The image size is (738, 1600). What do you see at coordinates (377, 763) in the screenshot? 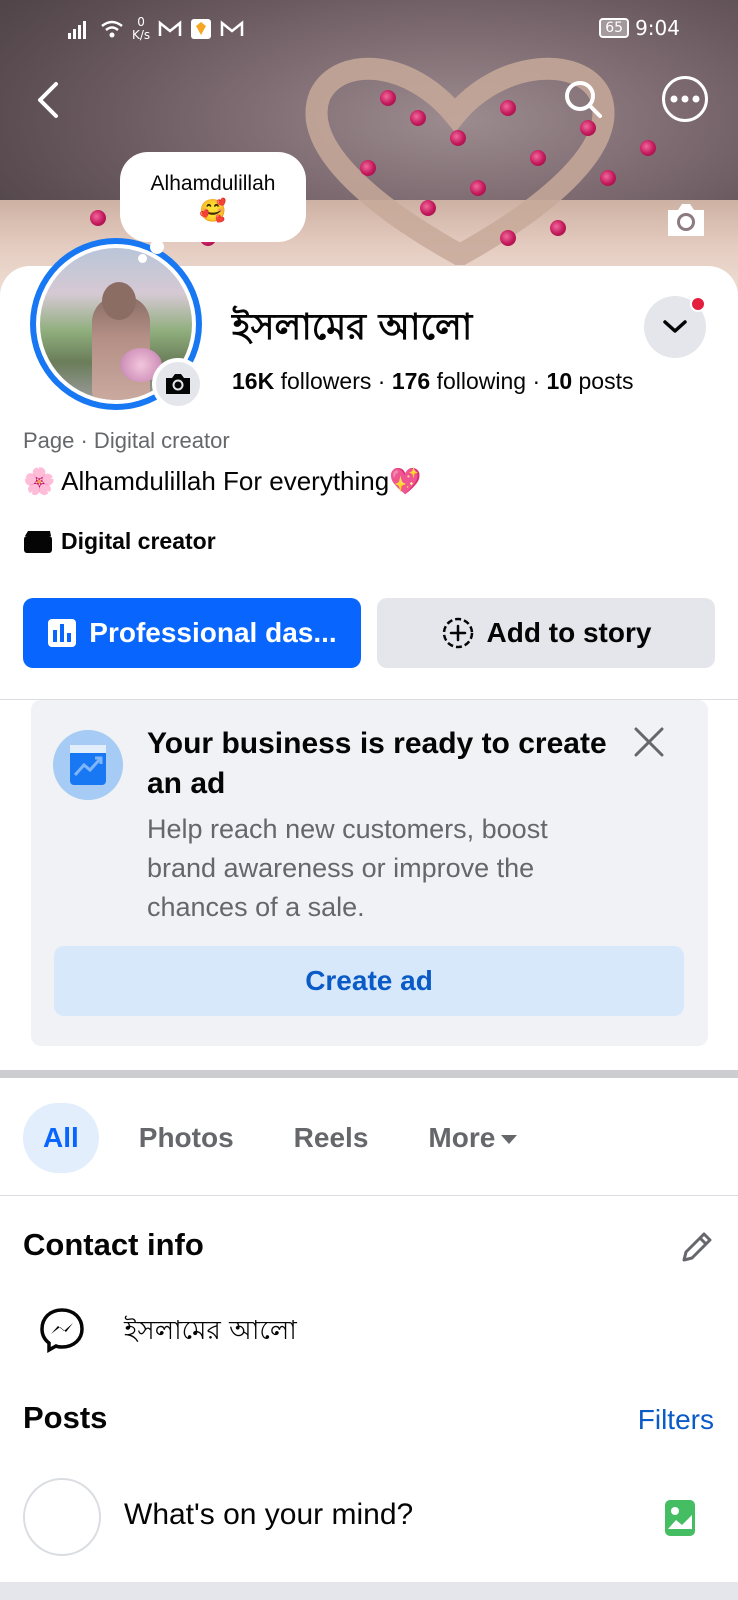
I see `ad-card-title: Your business is ready to create an ad` at bounding box center [377, 763].